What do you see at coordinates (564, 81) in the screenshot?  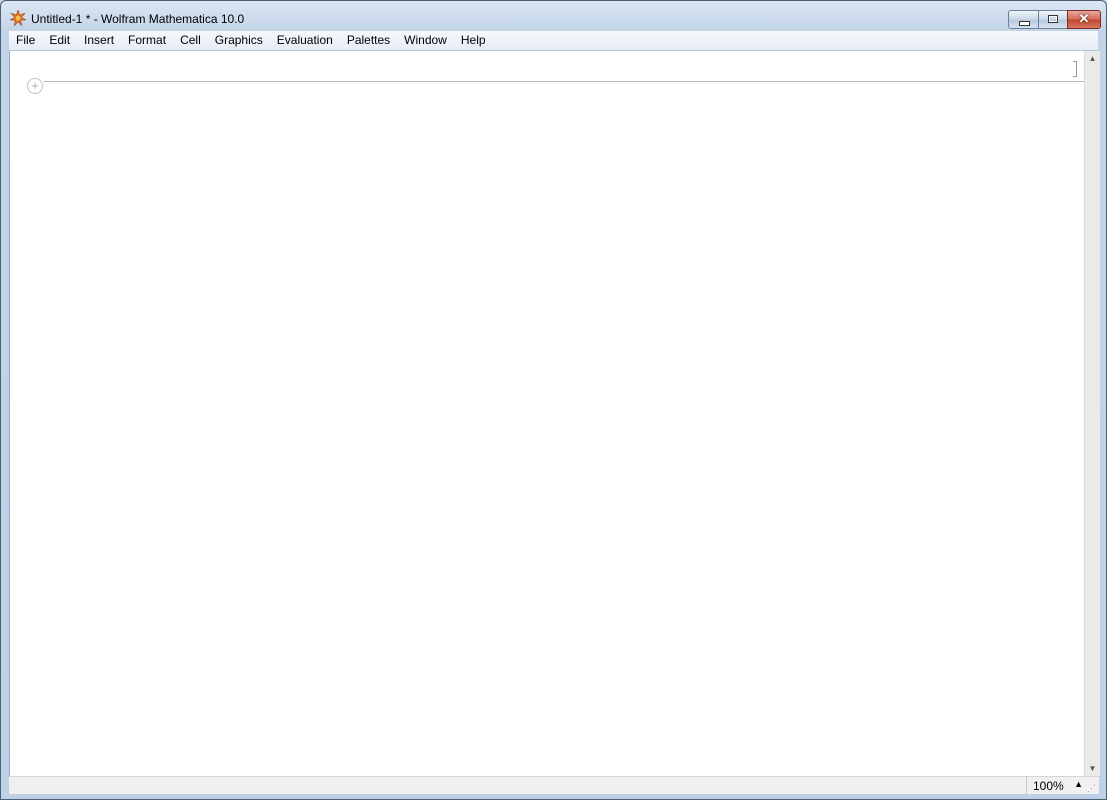 I see `cell-insertion-line` at bounding box center [564, 81].